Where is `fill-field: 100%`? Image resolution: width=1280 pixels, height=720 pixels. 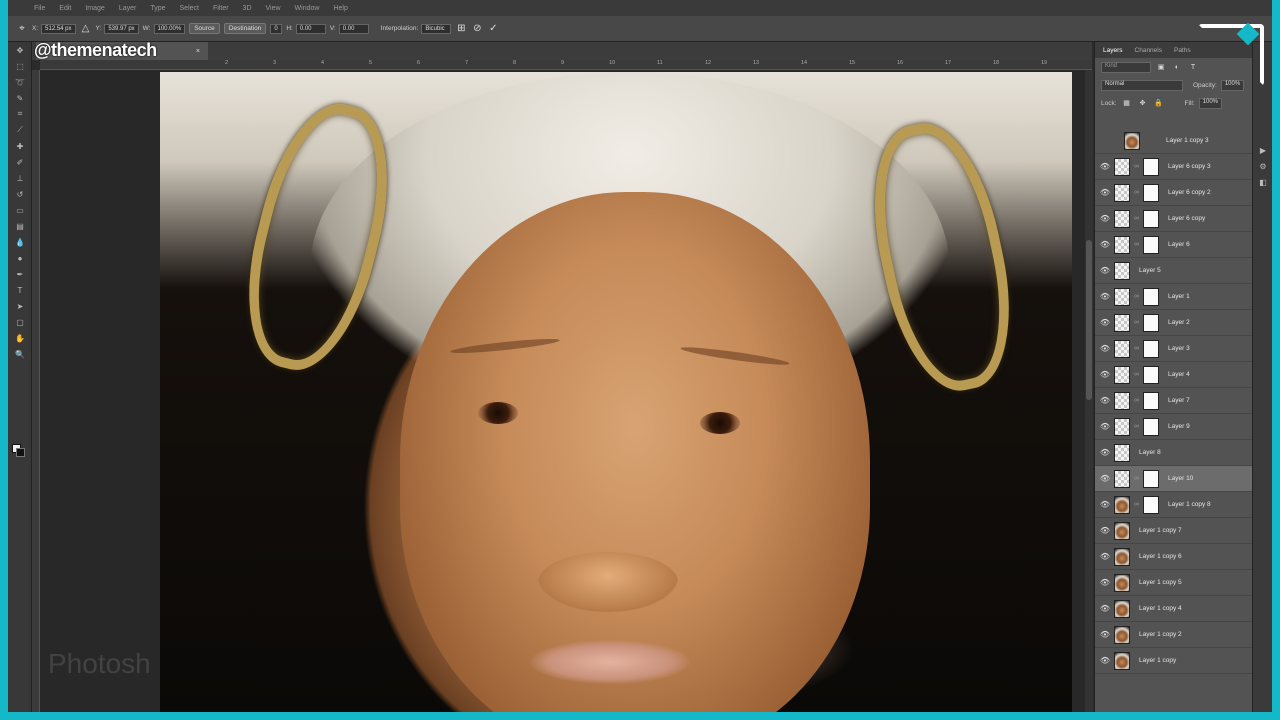 fill-field: 100% is located at coordinates (1210, 103).